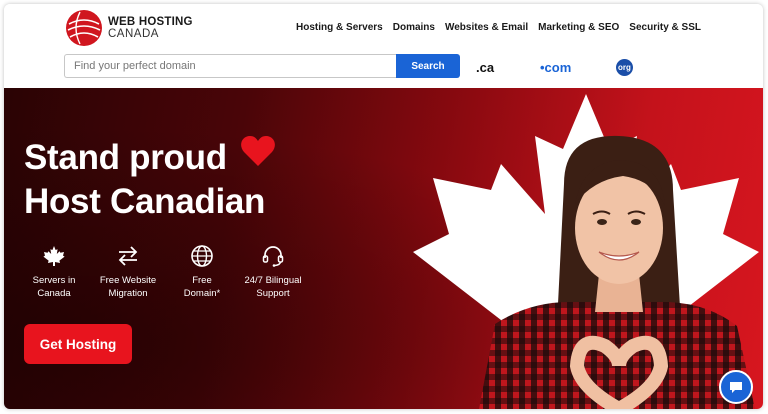 This screenshot has width=768, height=414. Describe the element at coordinates (125, 157) in the screenshot. I see `headline-line1: Stand proud` at that location.